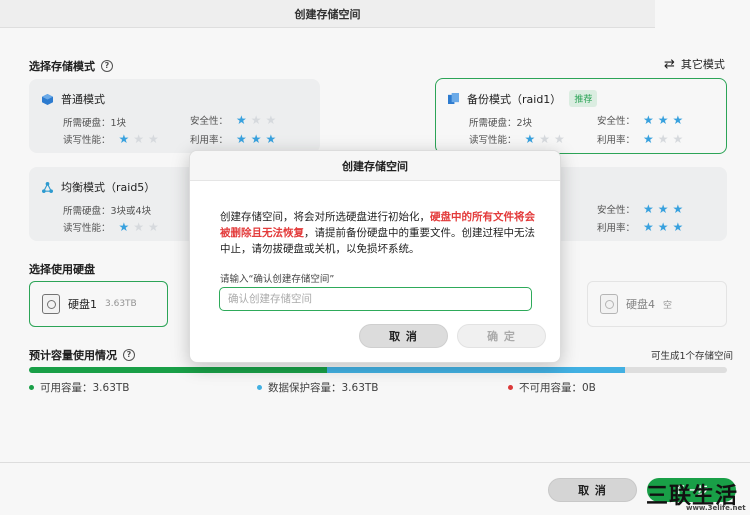 Image resolution: width=750 pixels, height=515 pixels. I want to click on confirm-text-input, so click(375, 299).